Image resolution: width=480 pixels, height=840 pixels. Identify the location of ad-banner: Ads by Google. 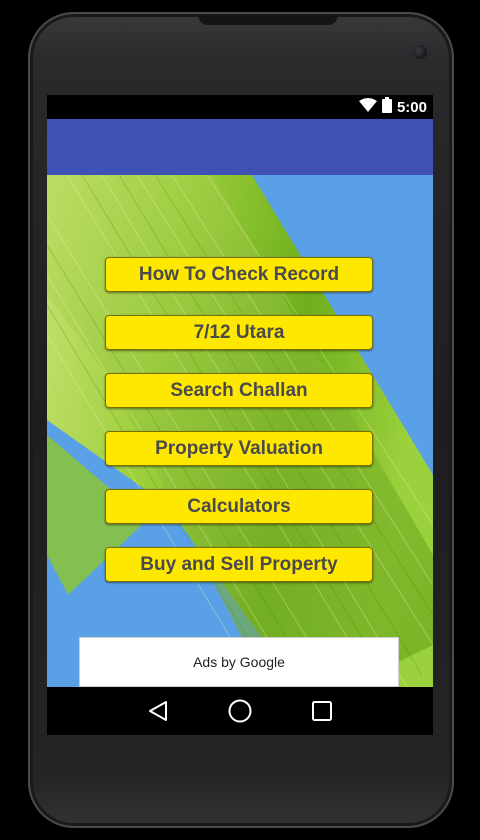
(239, 662).